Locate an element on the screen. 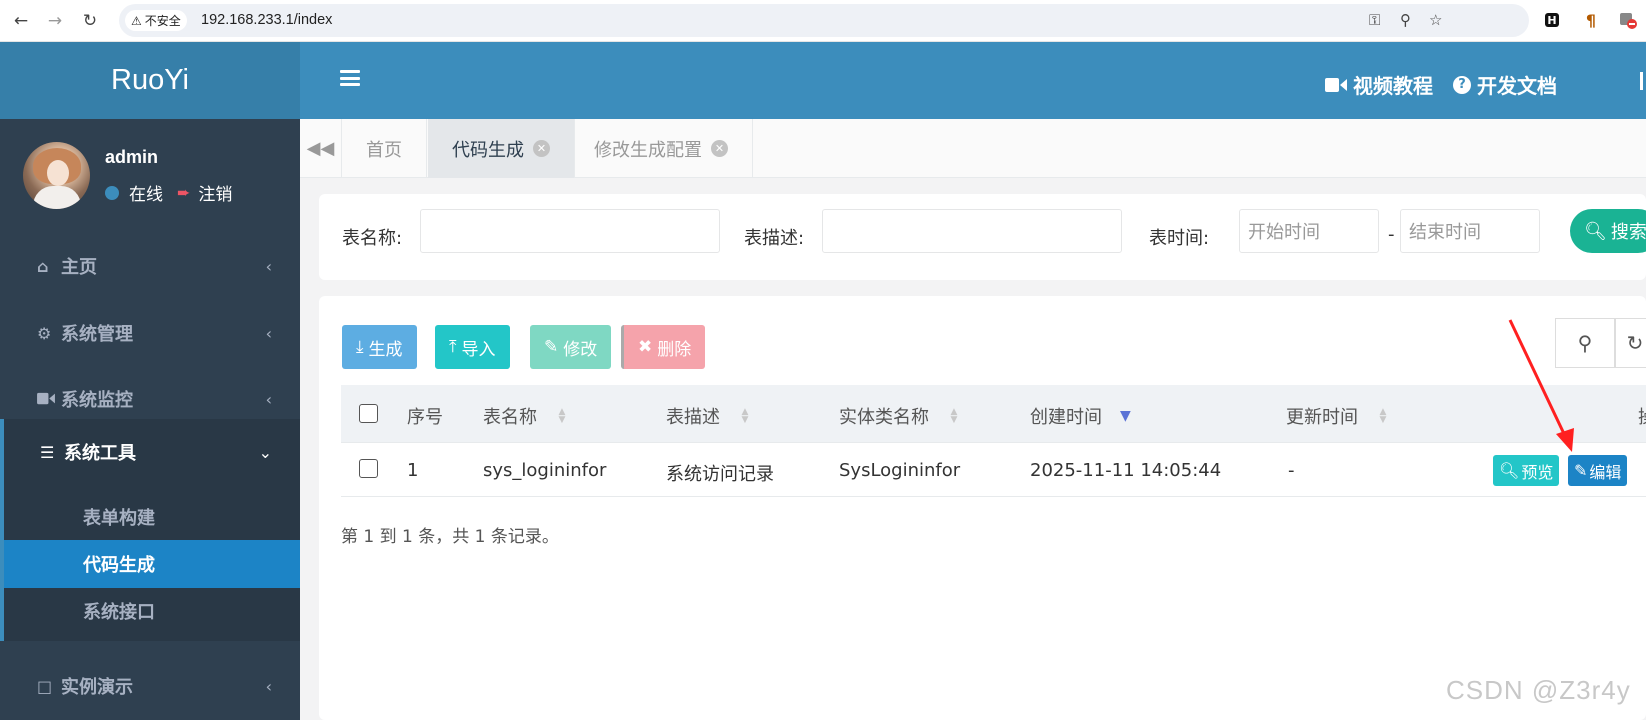 Image resolution: width=1646 pixels, height=720 pixels. address-bar: ⚠ 不安全 192.168.233.1/index ⚿ ⚲ ☆ is located at coordinates (824, 20).